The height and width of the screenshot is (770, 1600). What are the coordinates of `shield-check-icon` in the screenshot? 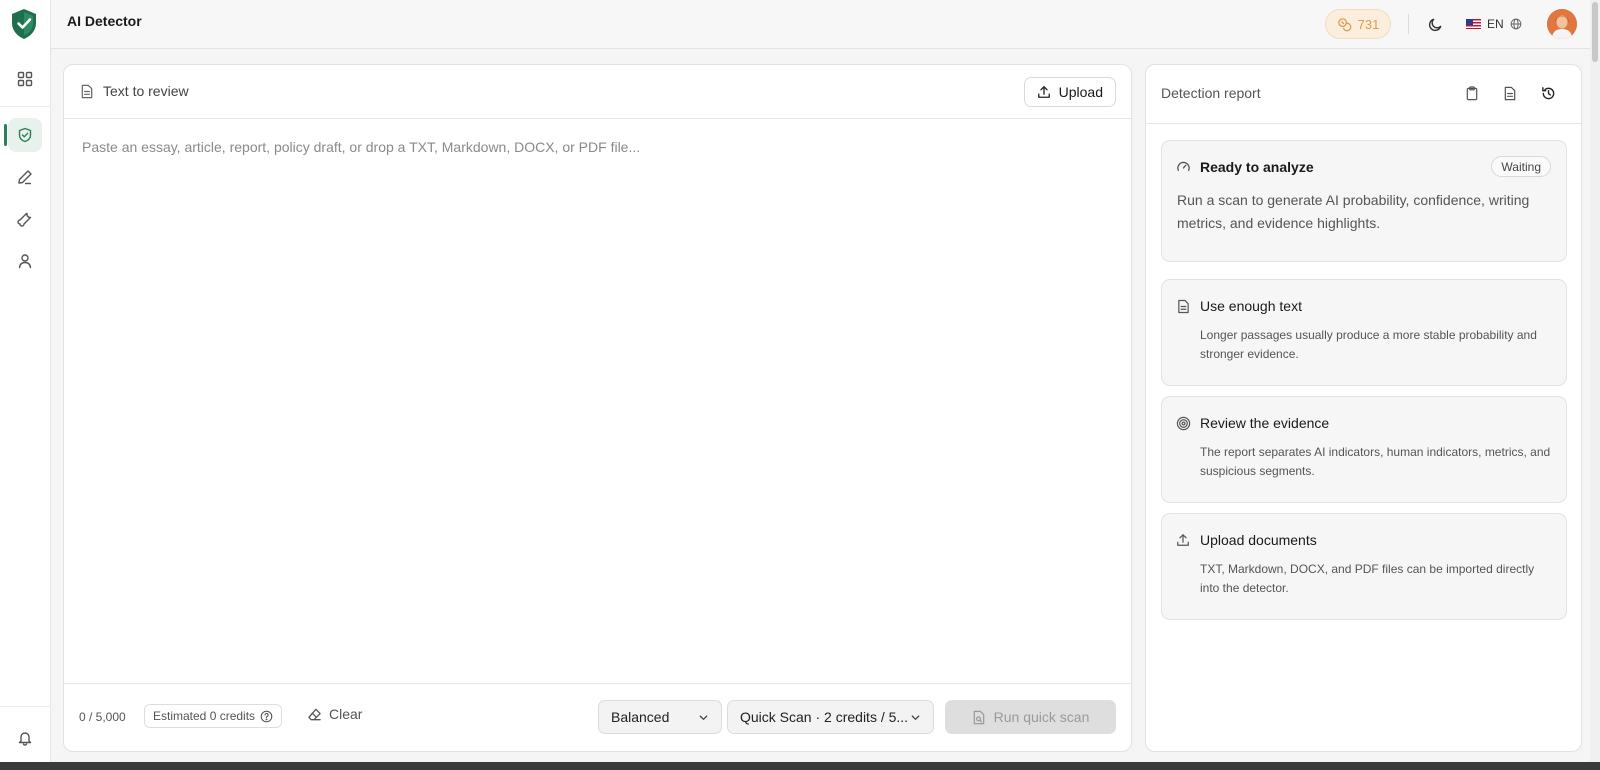 It's located at (25, 135).